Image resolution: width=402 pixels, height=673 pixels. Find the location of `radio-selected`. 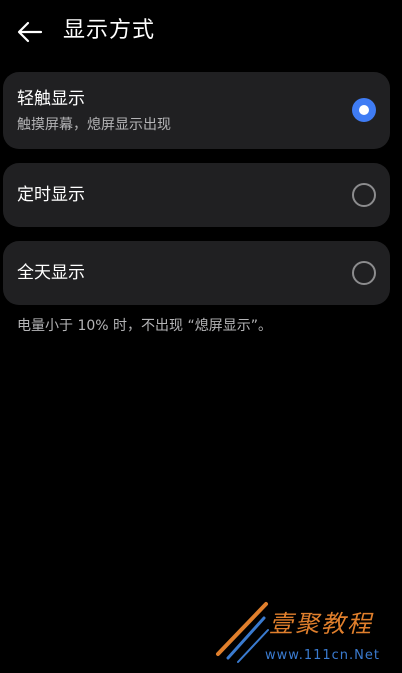

radio-selected is located at coordinates (364, 110).